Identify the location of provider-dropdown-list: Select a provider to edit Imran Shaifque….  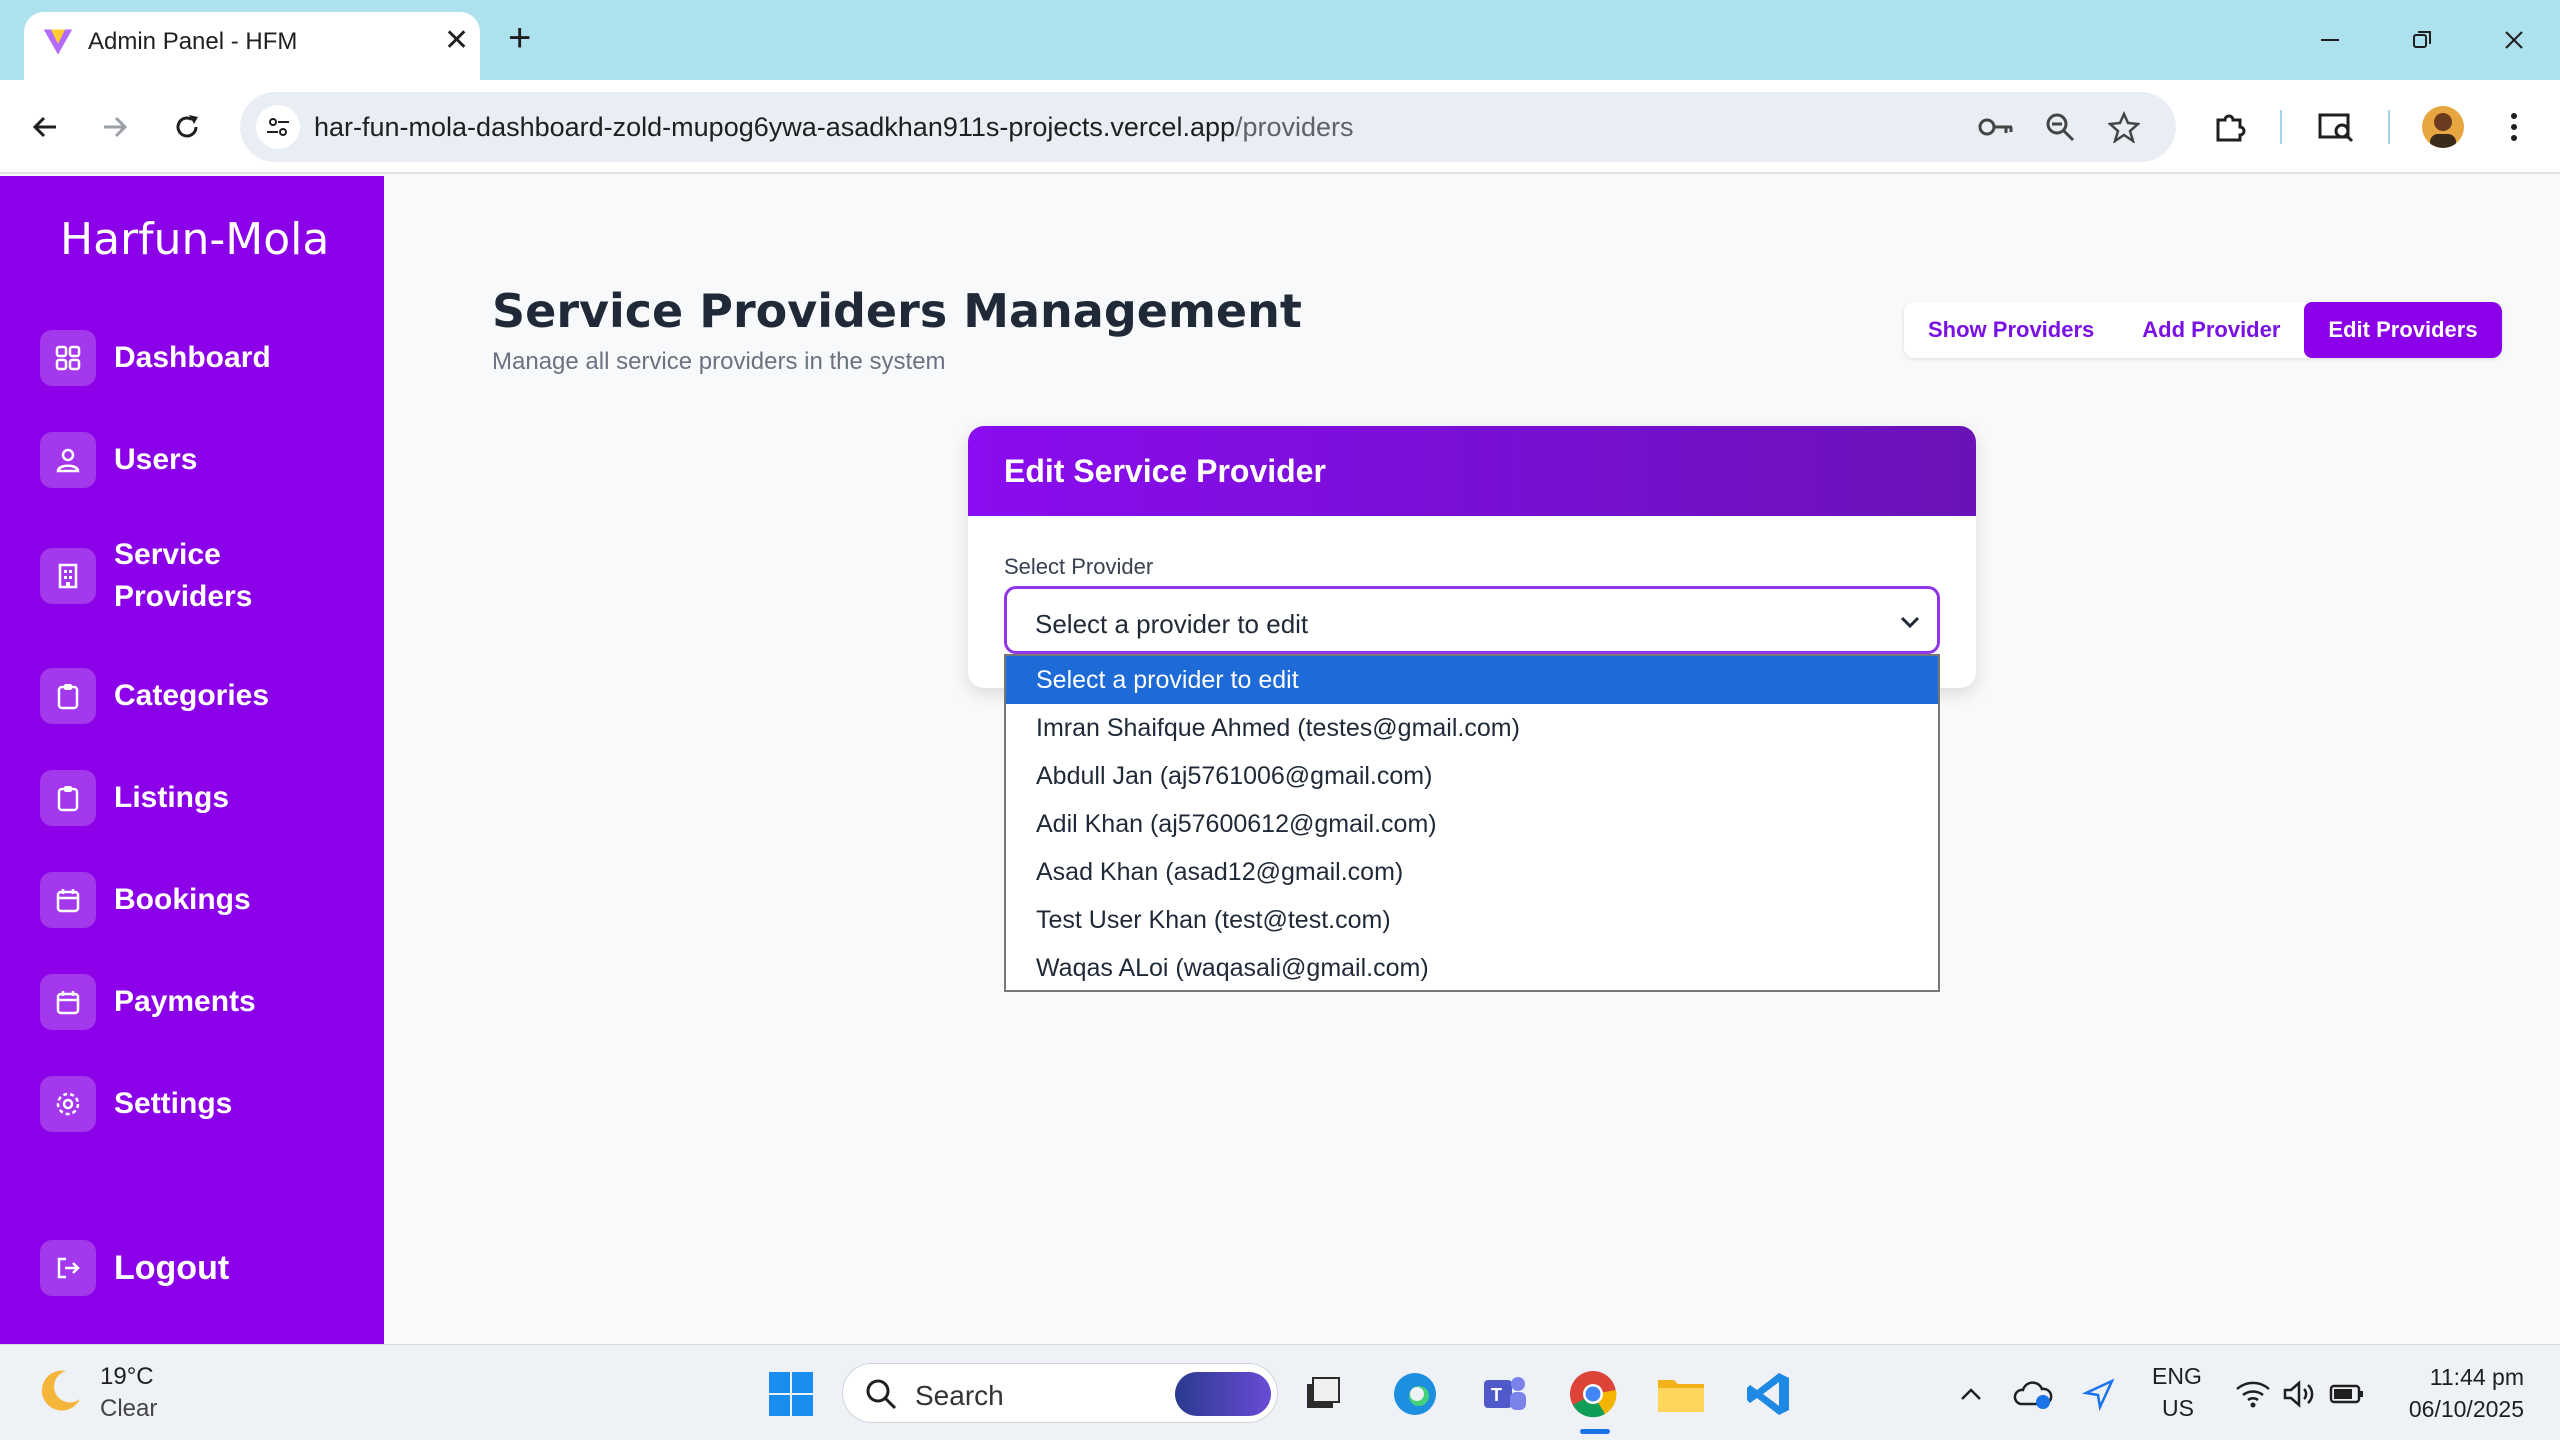
(1472, 823).